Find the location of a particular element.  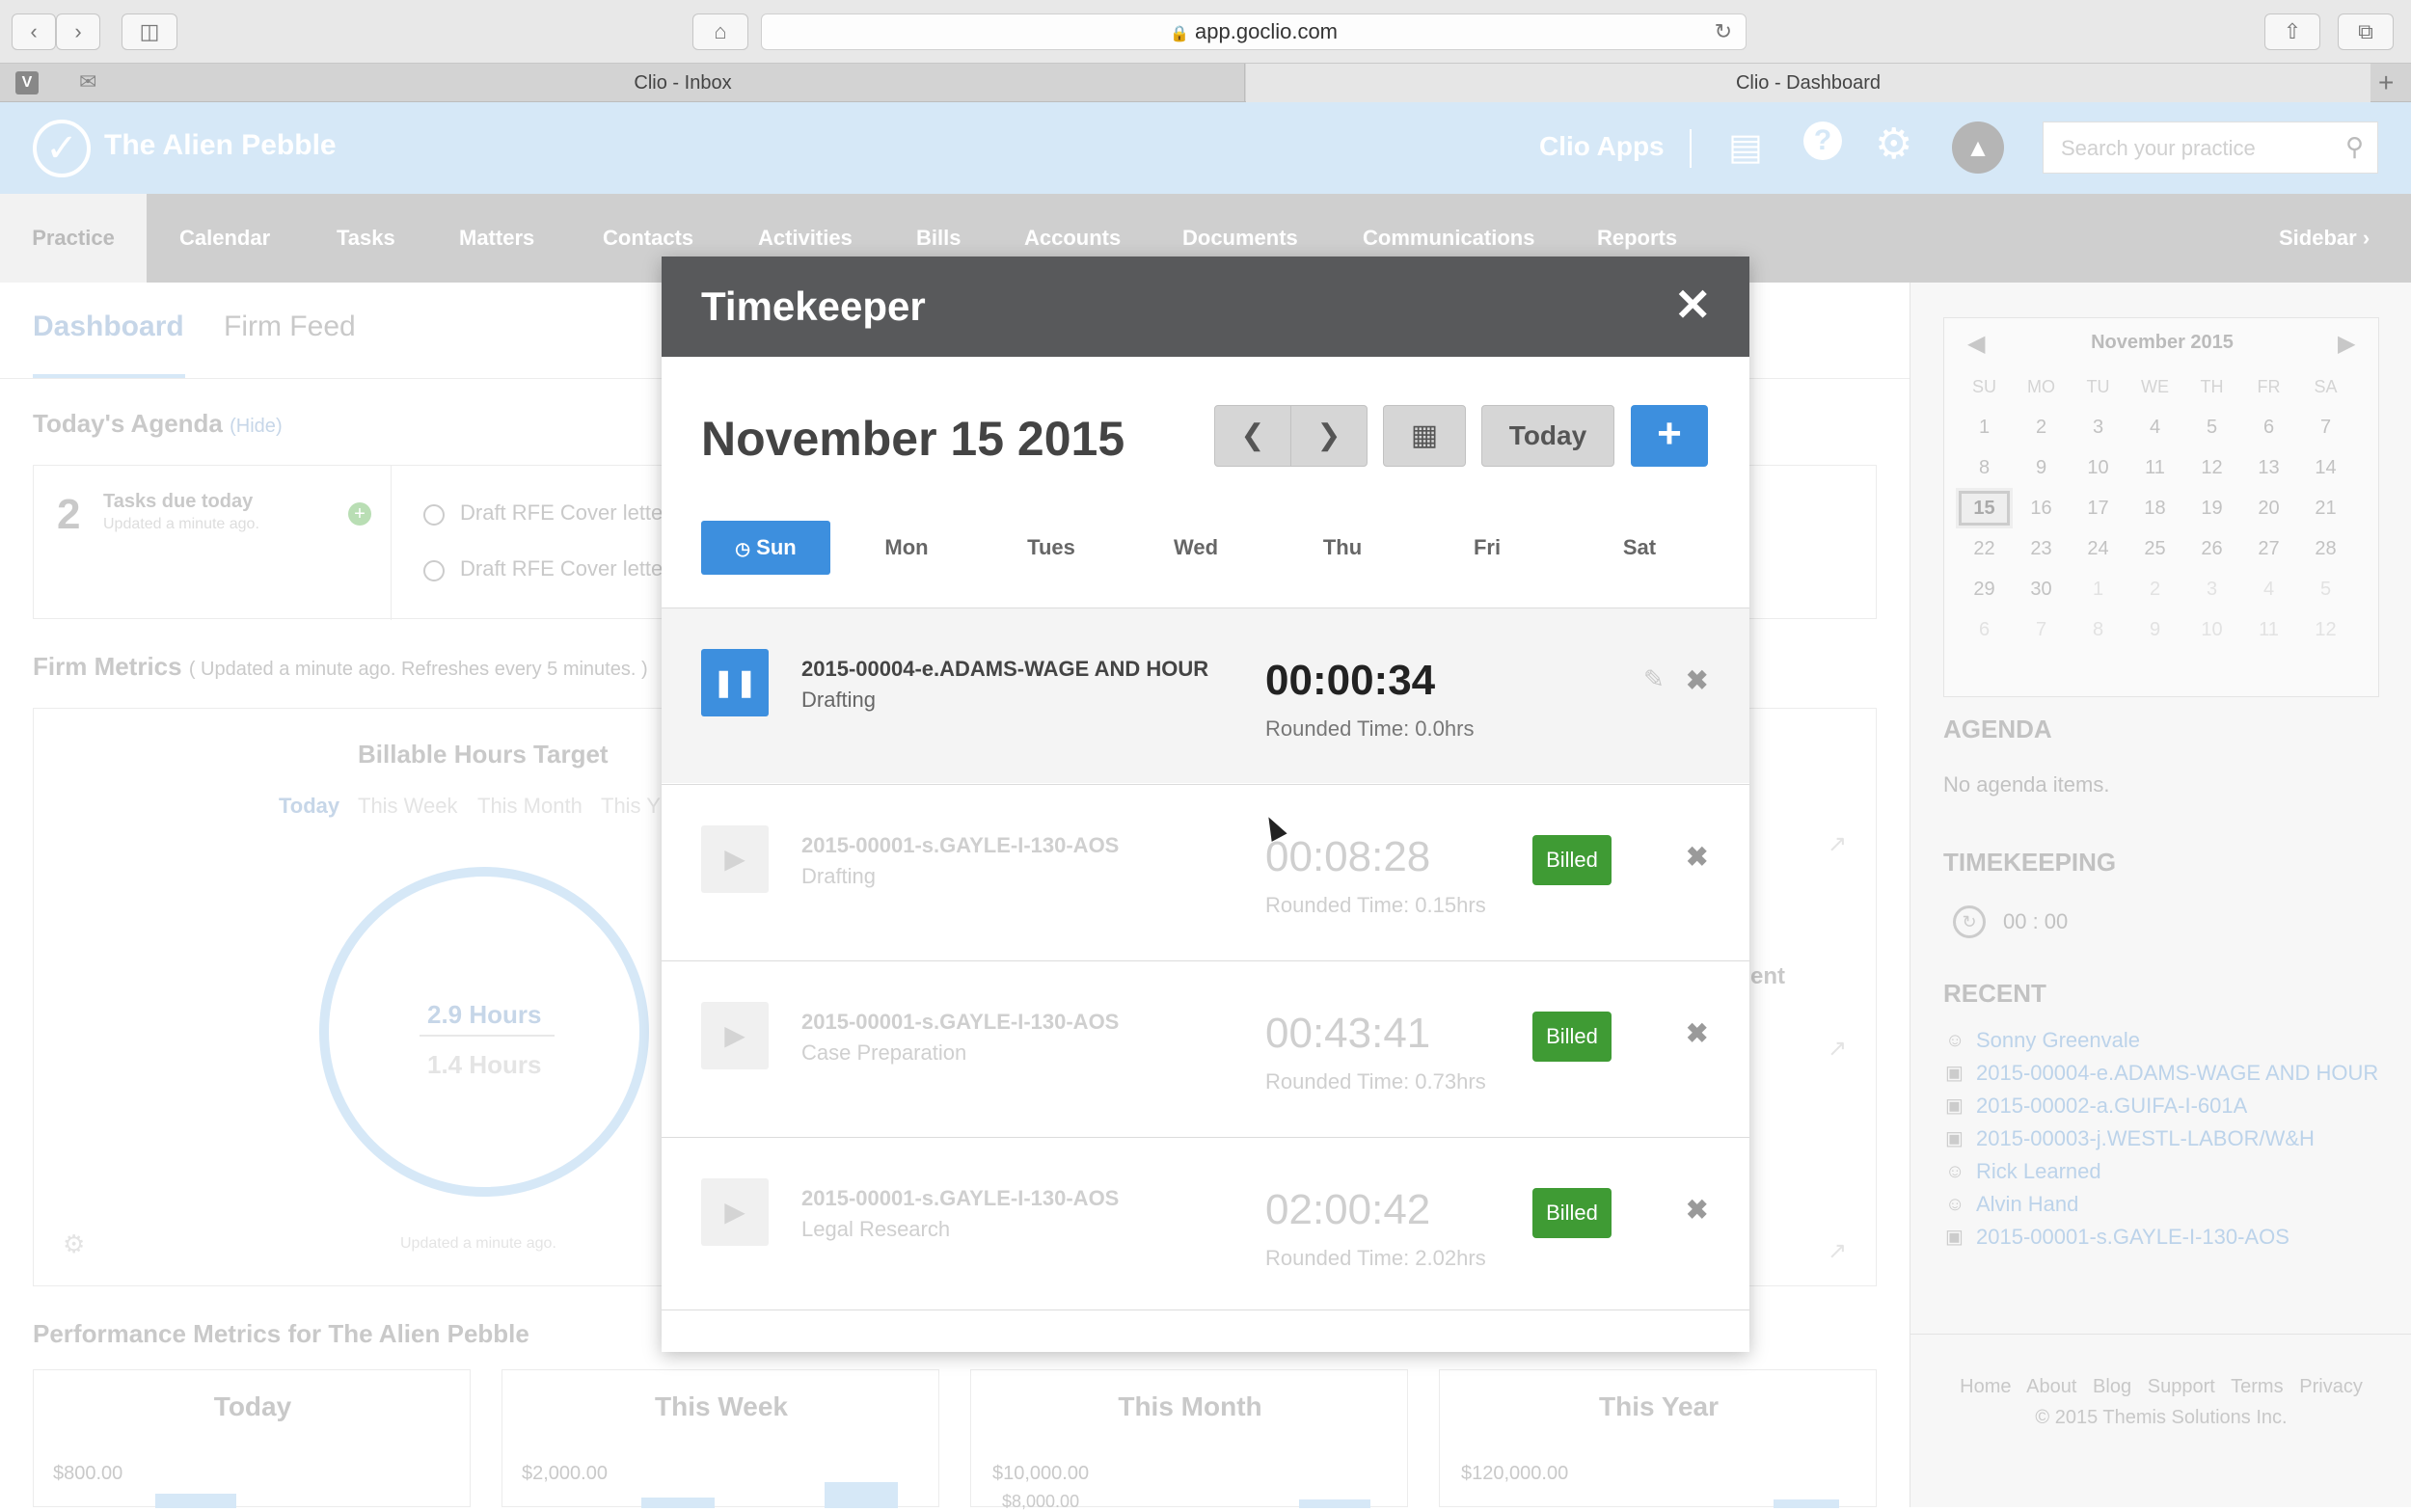

avatar: ▲ is located at coordinates (1978, 148).